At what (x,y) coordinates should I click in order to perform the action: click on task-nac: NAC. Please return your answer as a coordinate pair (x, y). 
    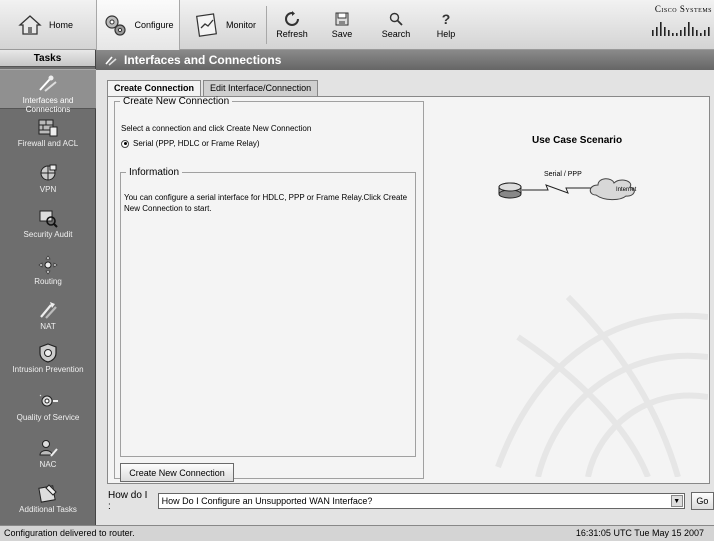
    Looking at the image, I should click on (48, 457).